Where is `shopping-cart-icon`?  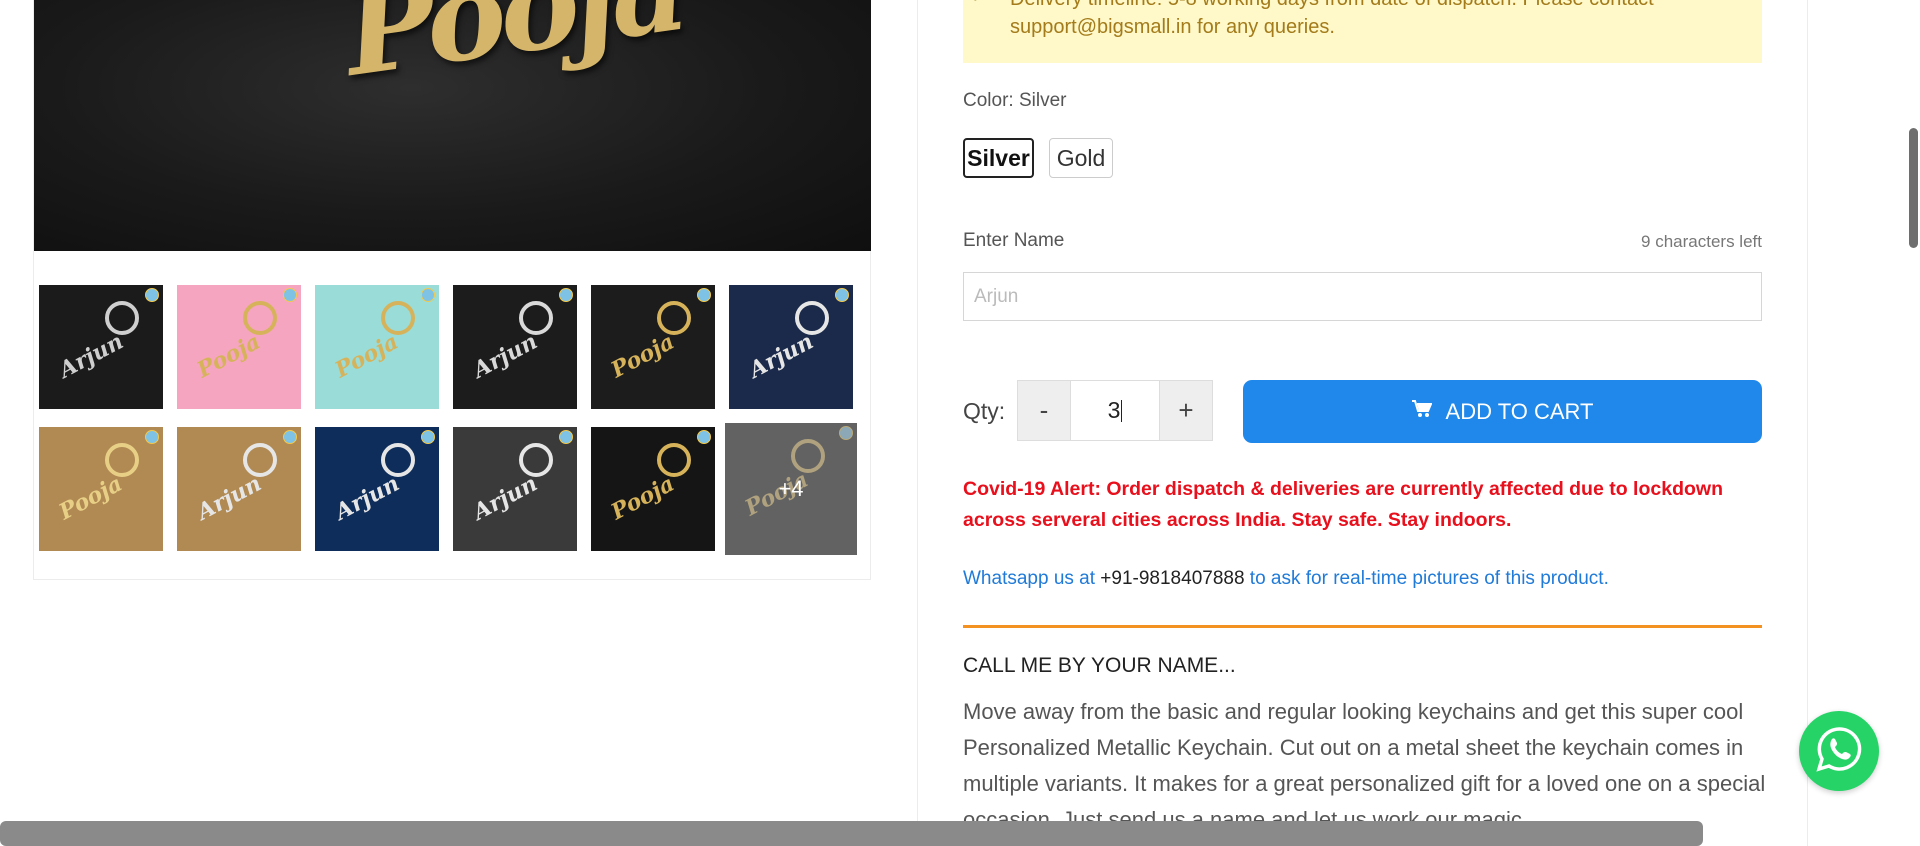
shopping-cart-icon is located at coordinates (1422, 411).